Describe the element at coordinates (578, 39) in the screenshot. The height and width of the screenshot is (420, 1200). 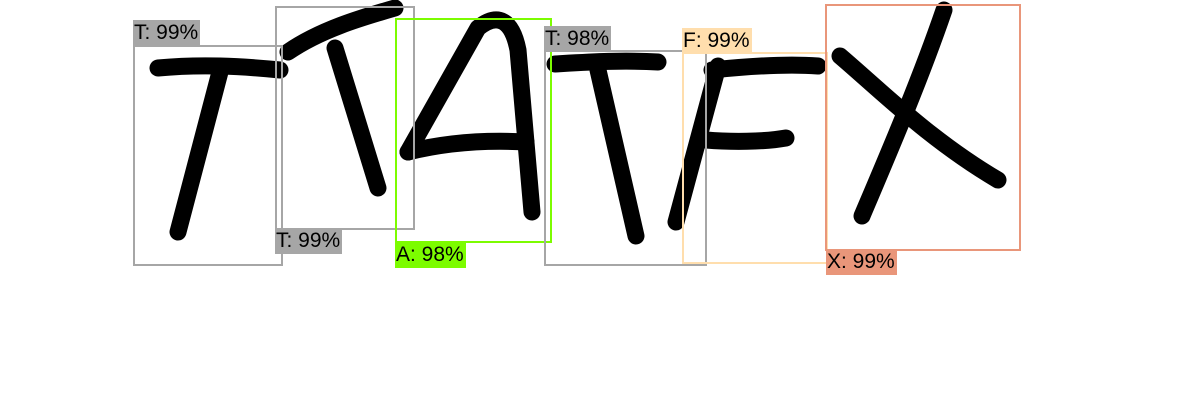
I see `detection-label-t-3: T: 98%` at that location.